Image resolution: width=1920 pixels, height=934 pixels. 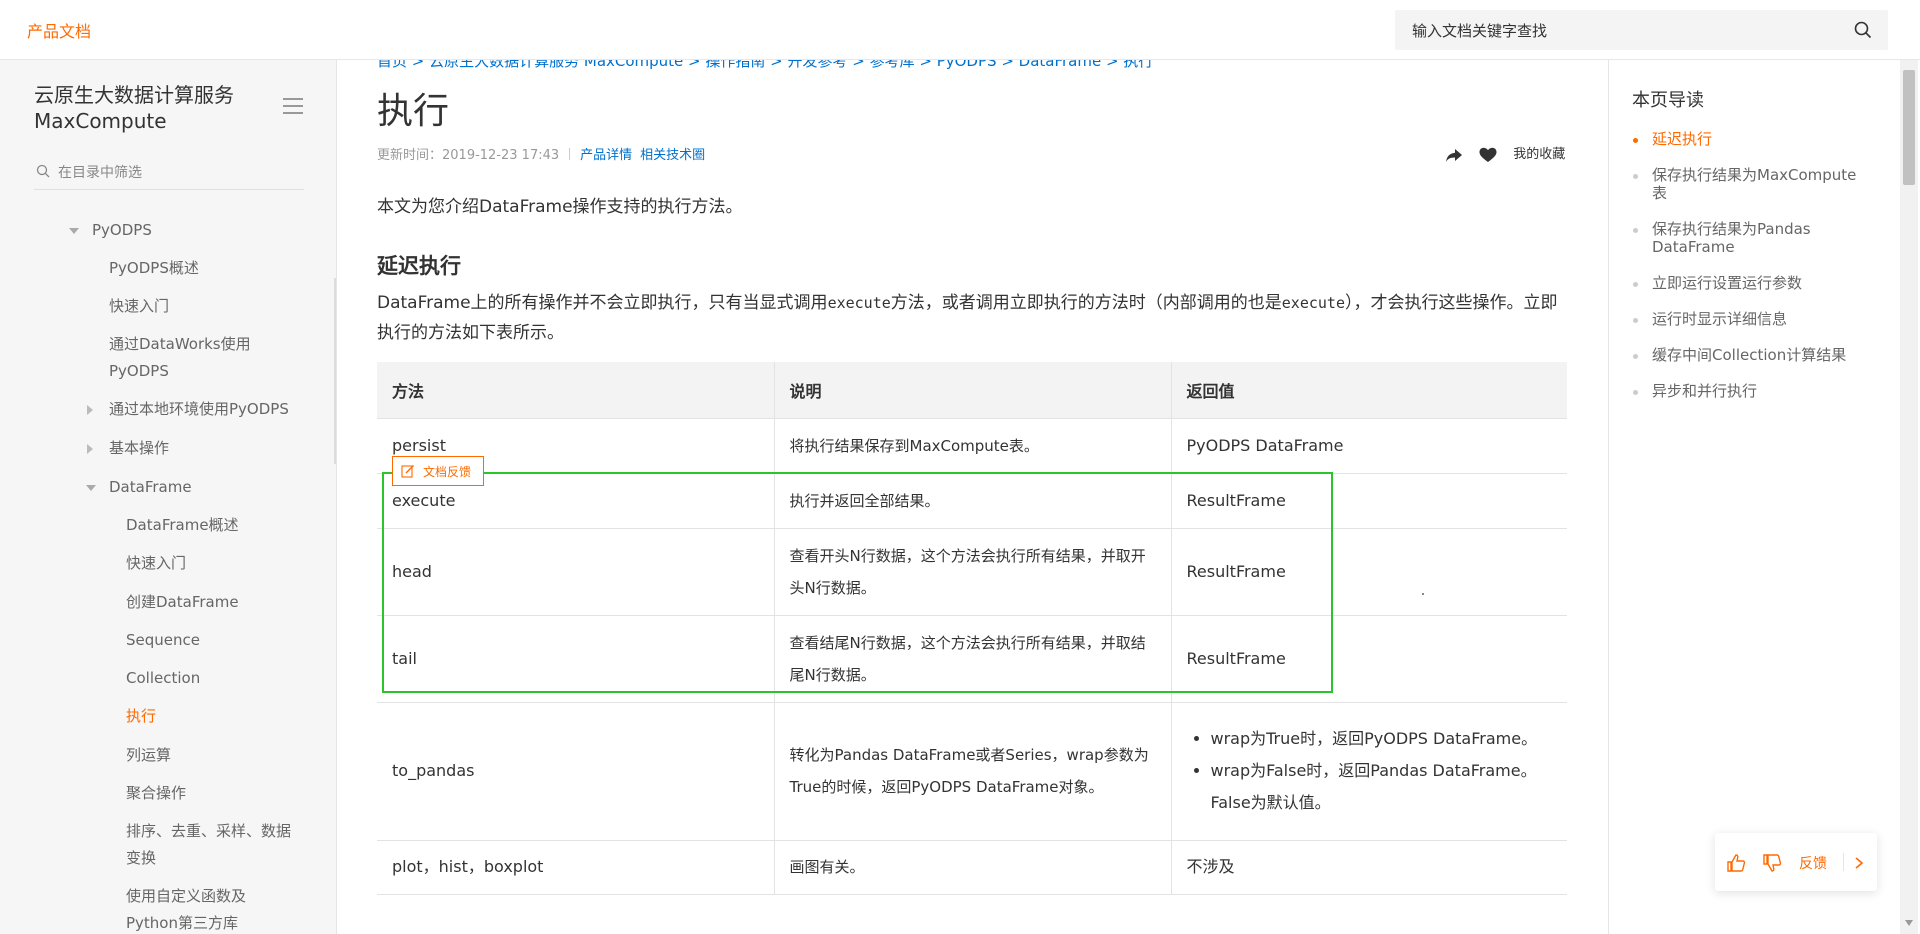 I want to click on sidebar-item-sequence: Sequence, so click(x=163, y=640).